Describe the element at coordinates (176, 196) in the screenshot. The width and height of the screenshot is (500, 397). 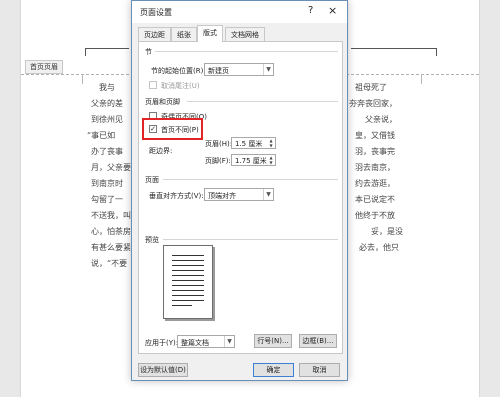
I see `valign-label: 垂直对齐方式(V):` at that location.